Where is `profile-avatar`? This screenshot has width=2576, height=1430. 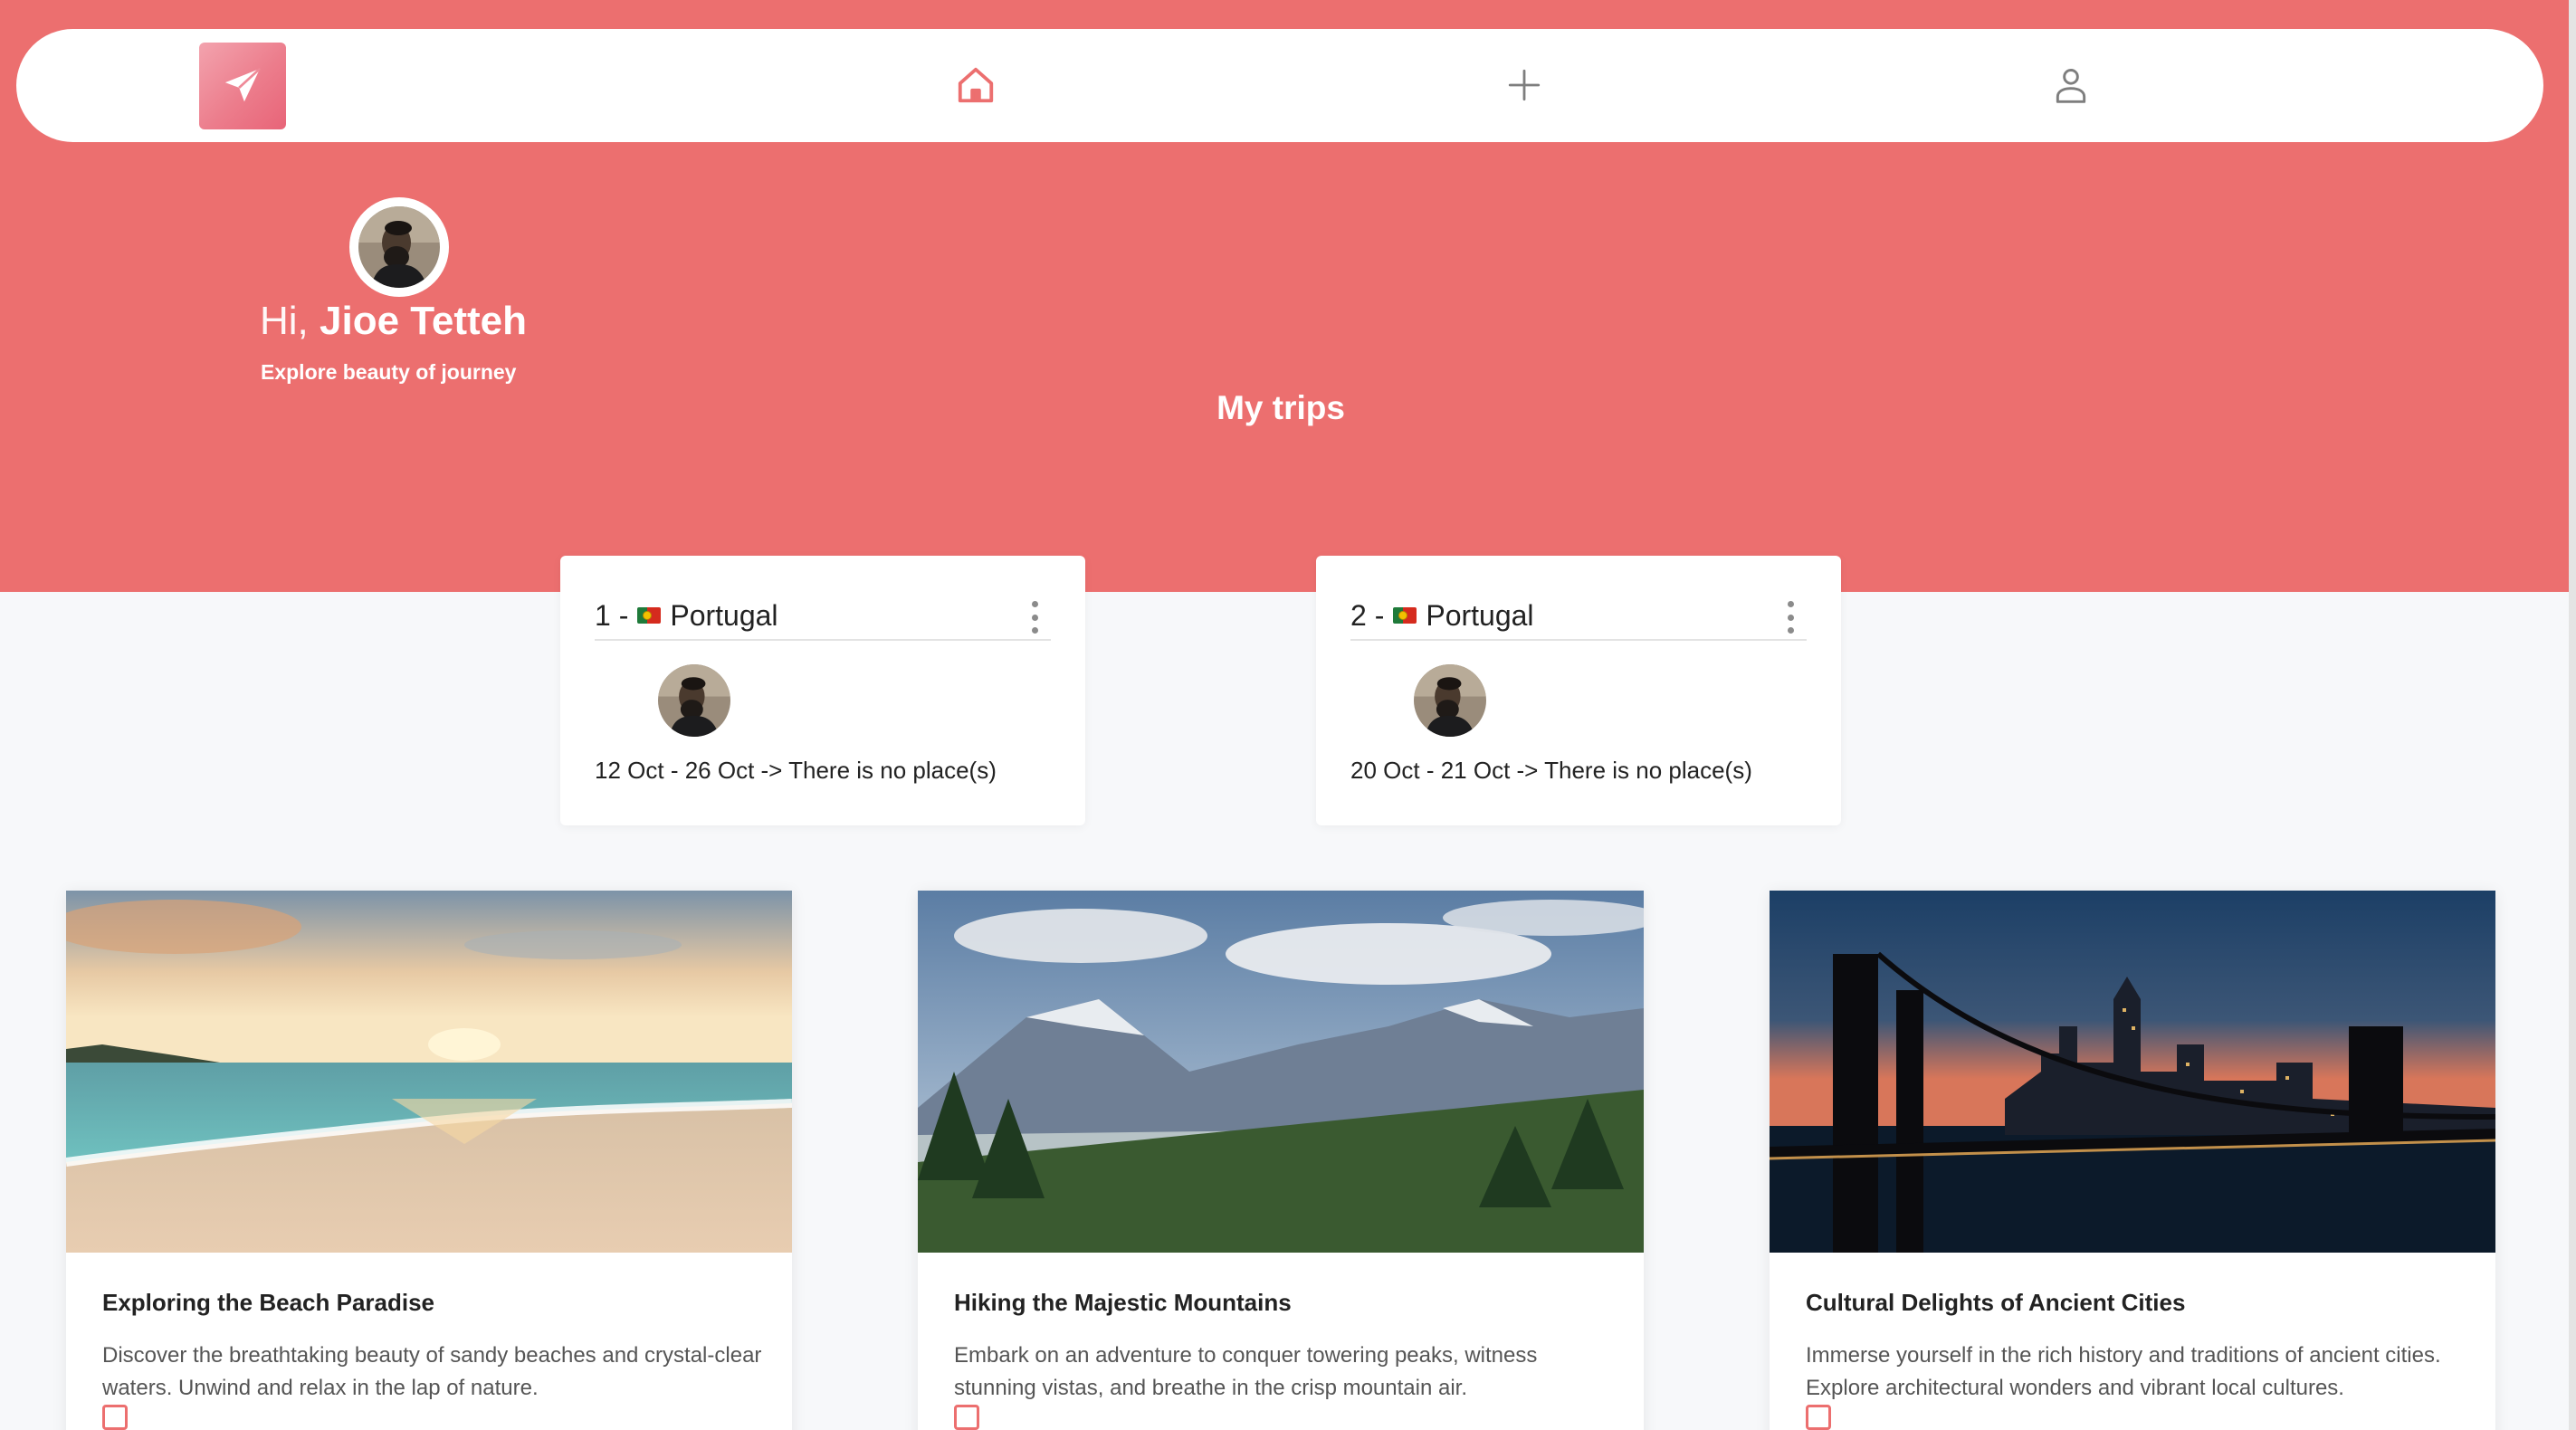
profile-avatar is located at coordinates (399, 247).